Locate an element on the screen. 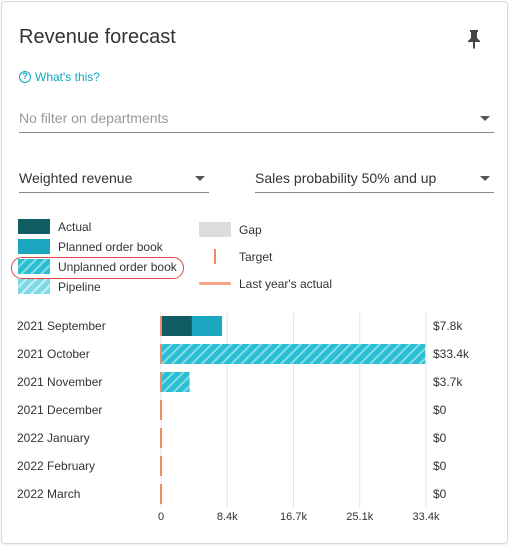 The height and width of the screenshot is (546, 510). bar-actual is located at coordinates (176, 326).